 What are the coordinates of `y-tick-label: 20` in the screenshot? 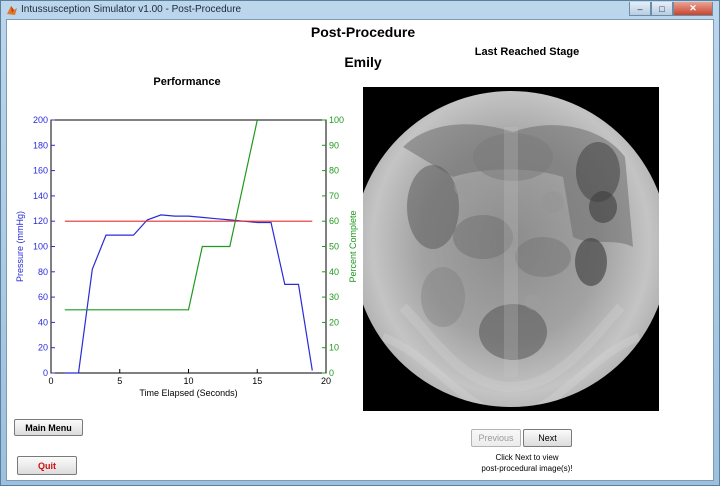 It's located at (43, 348).